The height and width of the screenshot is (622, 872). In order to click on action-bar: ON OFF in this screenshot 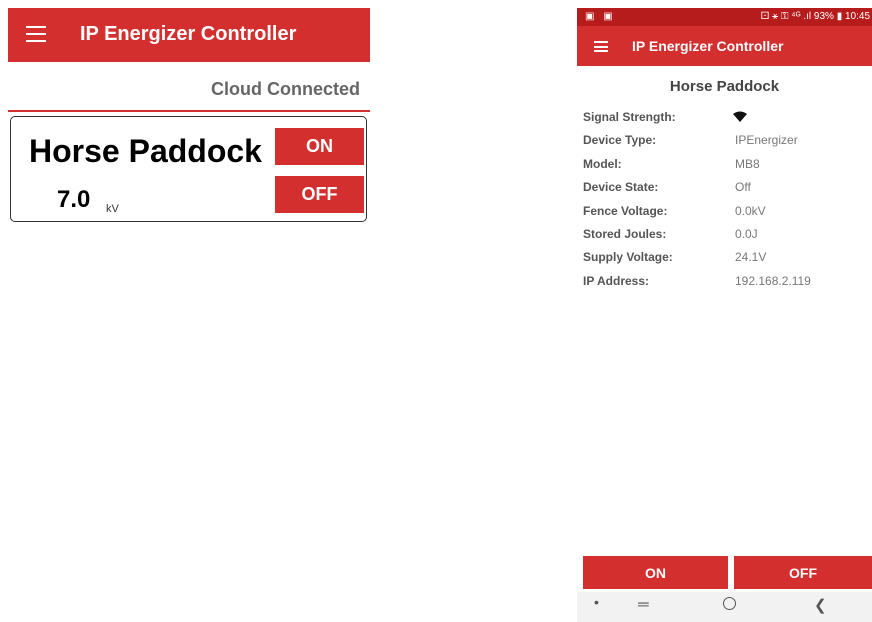, I will do `click(727, 572)`.